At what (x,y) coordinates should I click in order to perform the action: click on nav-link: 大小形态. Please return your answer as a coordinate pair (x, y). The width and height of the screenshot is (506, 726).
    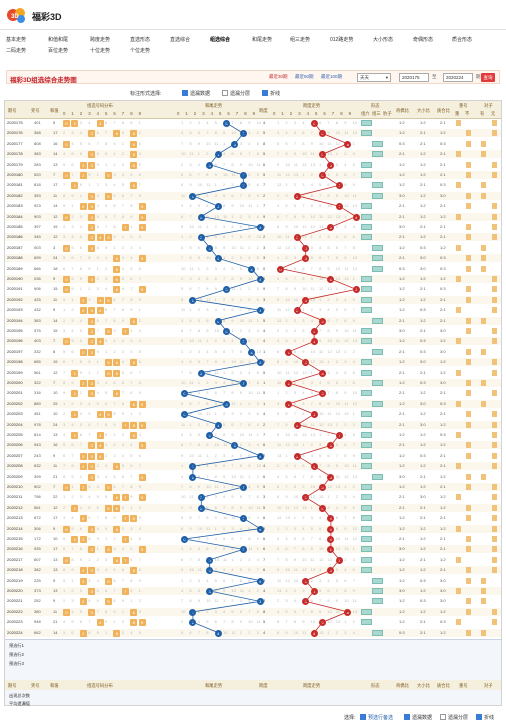
    Looking at the image, I should click on (383, 39).